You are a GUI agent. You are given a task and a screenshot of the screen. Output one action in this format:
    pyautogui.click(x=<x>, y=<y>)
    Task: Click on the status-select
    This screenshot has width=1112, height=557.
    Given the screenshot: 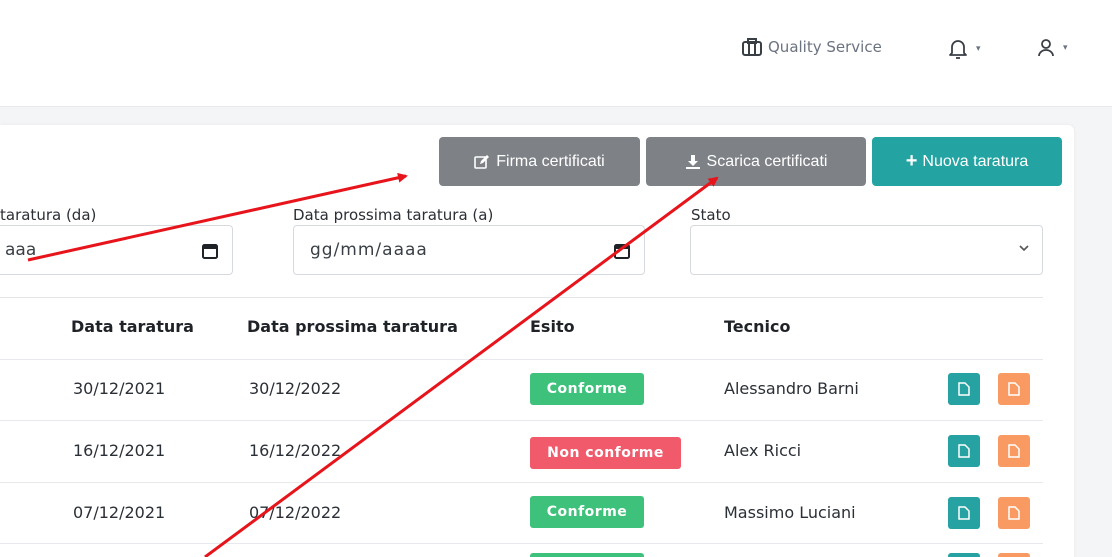 What is the action you would take?
    pyautogui.click(x=866, y=250)
    